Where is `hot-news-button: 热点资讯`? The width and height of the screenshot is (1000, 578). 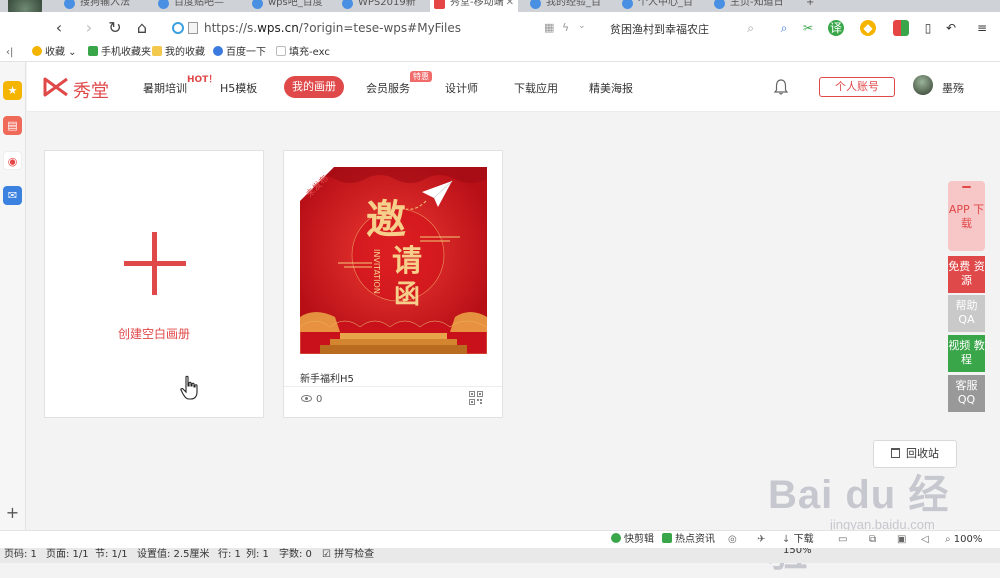
hot-news-button: 热点资讯 is located at coordinates (688, 540).